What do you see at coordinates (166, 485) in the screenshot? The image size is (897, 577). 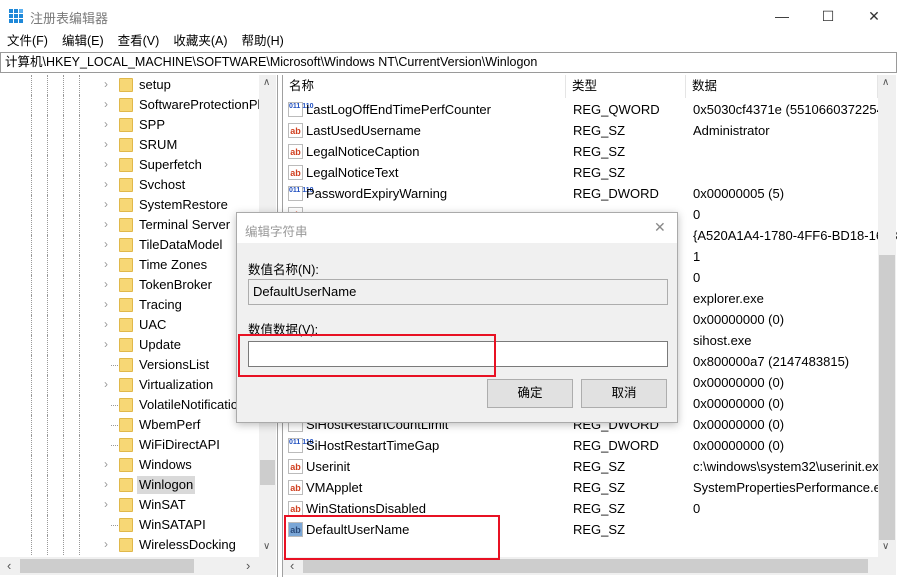 I see `tree-item-label: Winlogon` at bounding box center [166, 485].